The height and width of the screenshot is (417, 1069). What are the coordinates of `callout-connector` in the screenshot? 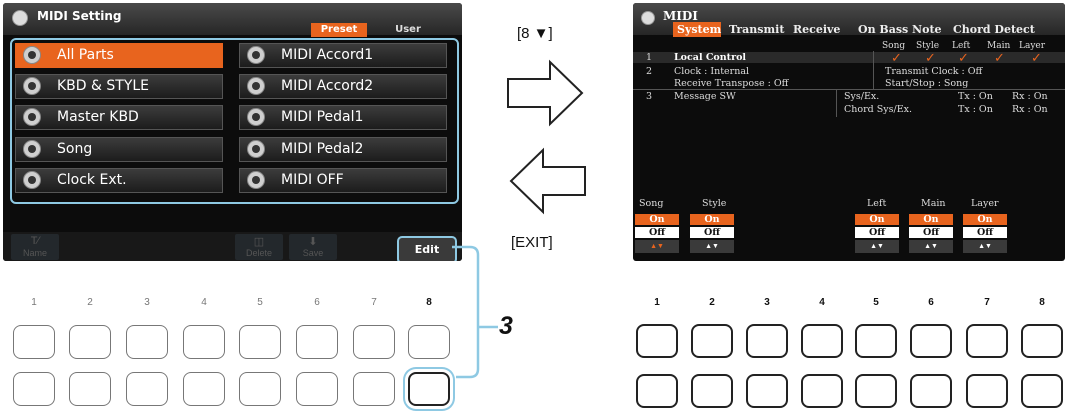 It's located at (466, 312).